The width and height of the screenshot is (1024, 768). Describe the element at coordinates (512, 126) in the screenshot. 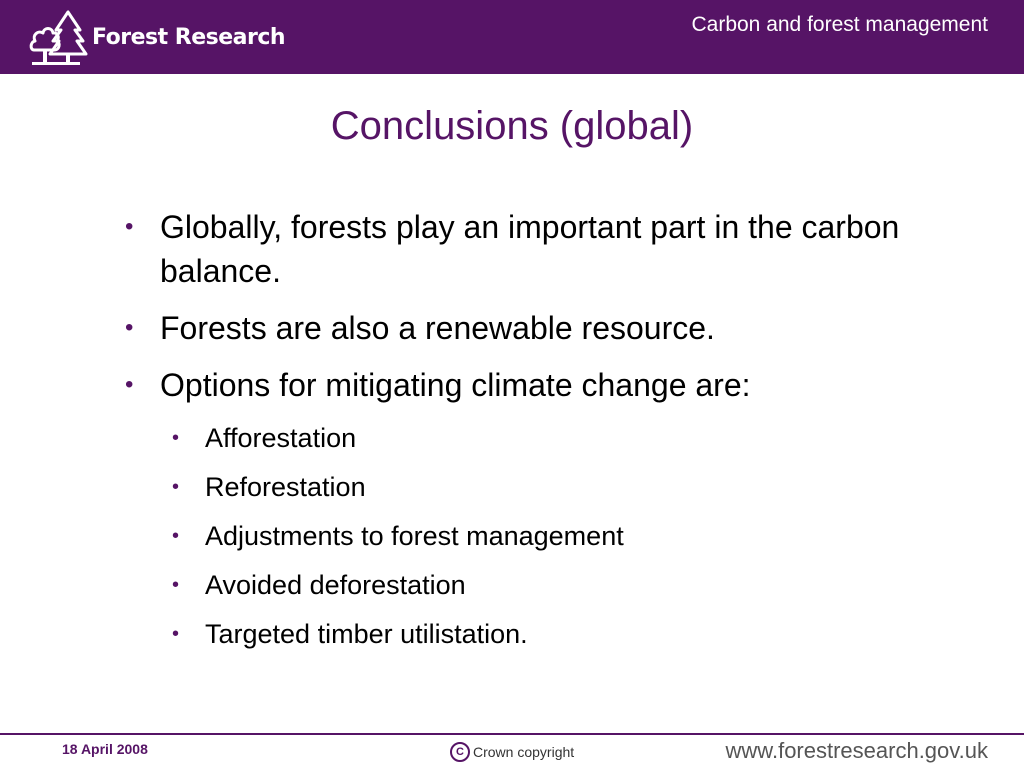

I see `slide-title: Conclusions (global)` at that location.